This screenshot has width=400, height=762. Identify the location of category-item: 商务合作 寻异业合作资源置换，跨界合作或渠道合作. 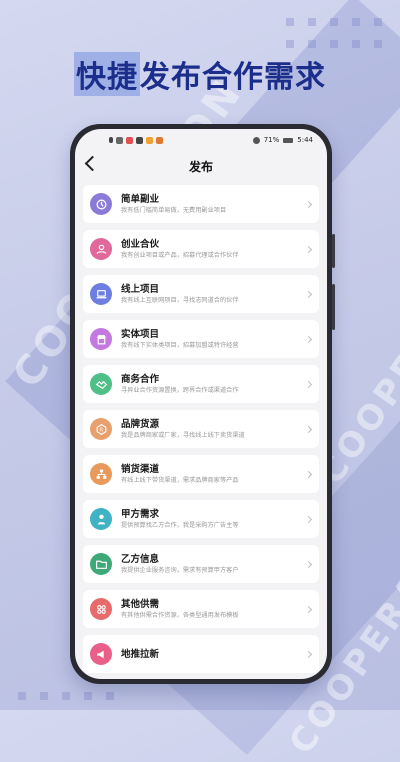
(201, 384).